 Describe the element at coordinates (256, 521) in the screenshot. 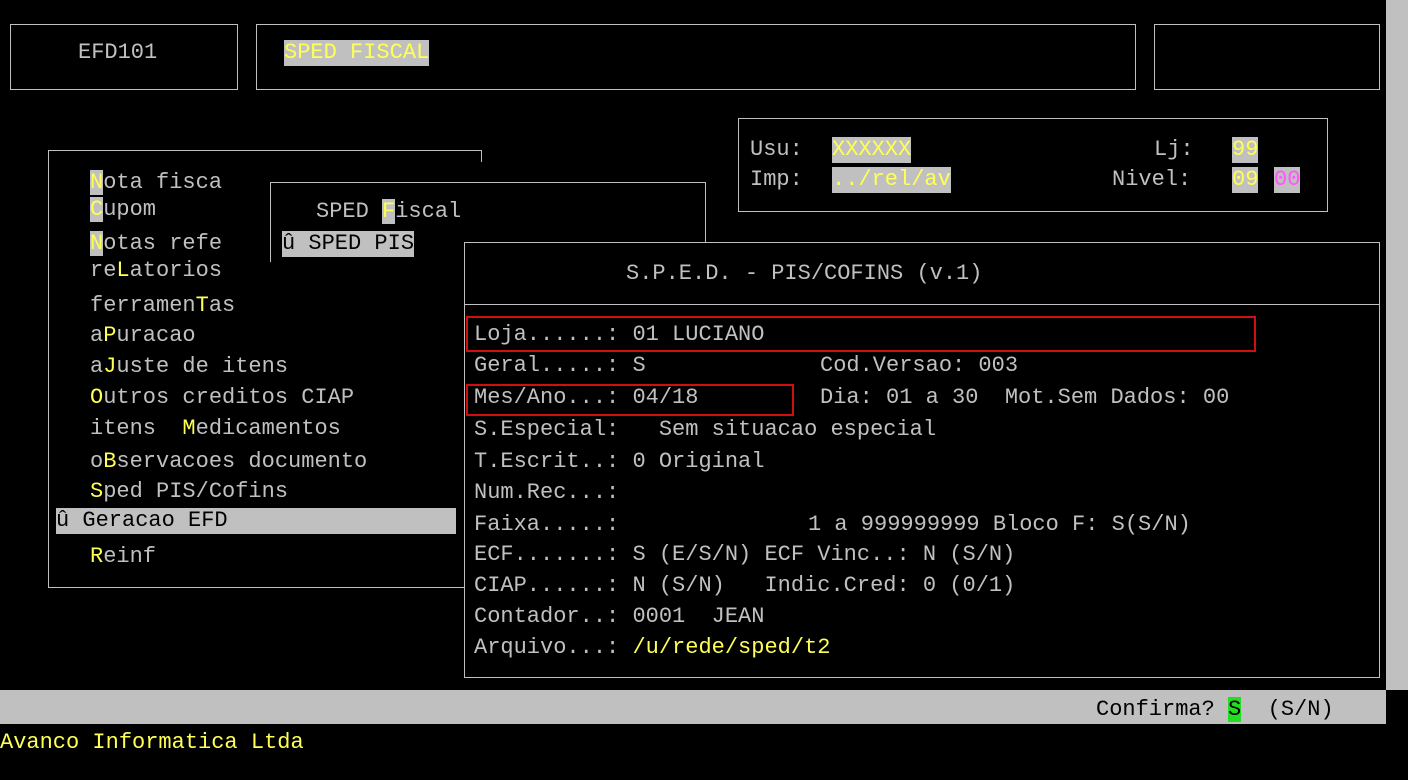

I see `menu-item-geracao-efd: û Geracao EFD` at that location.